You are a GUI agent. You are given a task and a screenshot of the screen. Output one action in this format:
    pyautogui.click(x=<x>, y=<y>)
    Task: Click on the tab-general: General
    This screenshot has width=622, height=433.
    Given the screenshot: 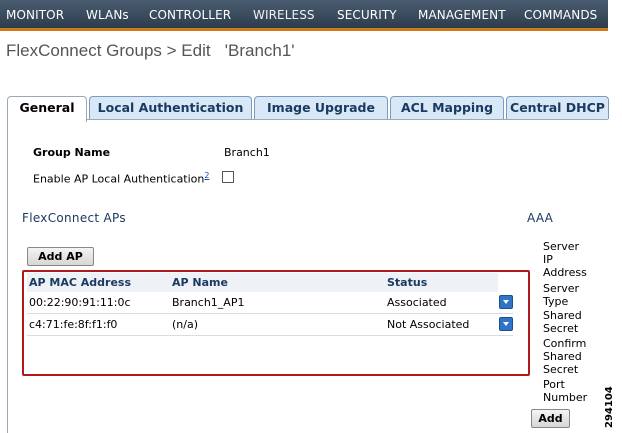 What is the action you would take?
    pyautogui.click(x=47, y=109)
    